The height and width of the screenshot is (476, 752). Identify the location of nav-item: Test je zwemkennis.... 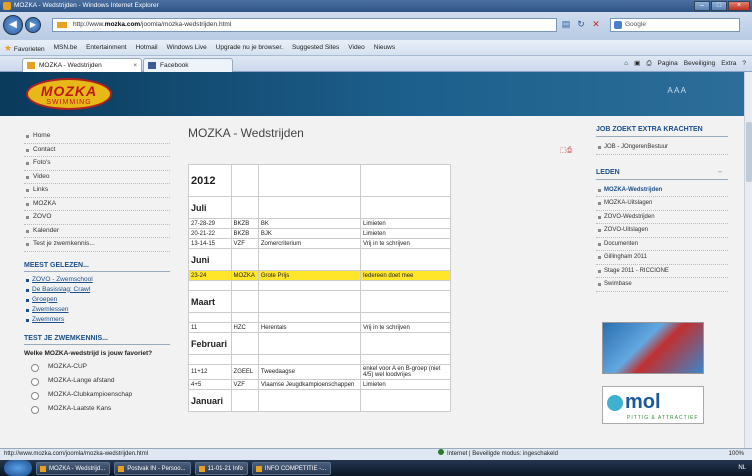
(97, 245).